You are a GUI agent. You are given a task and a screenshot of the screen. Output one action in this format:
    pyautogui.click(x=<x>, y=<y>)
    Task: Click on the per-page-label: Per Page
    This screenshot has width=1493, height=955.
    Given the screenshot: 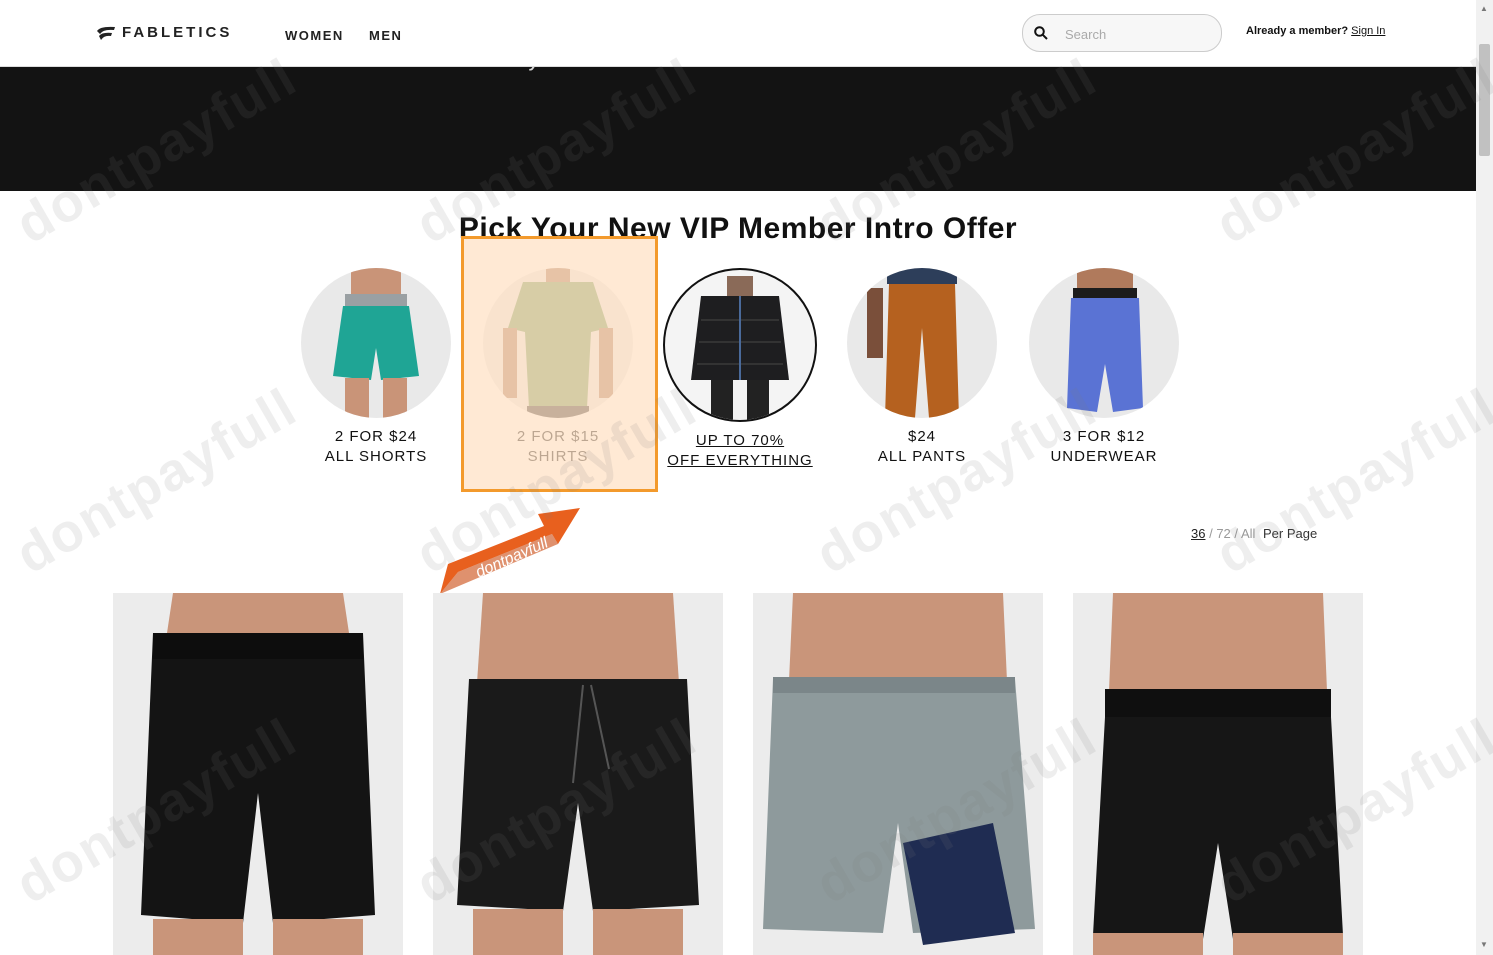 What is the action you would take?
    pyautogui.click(x=1290, y=533)
    